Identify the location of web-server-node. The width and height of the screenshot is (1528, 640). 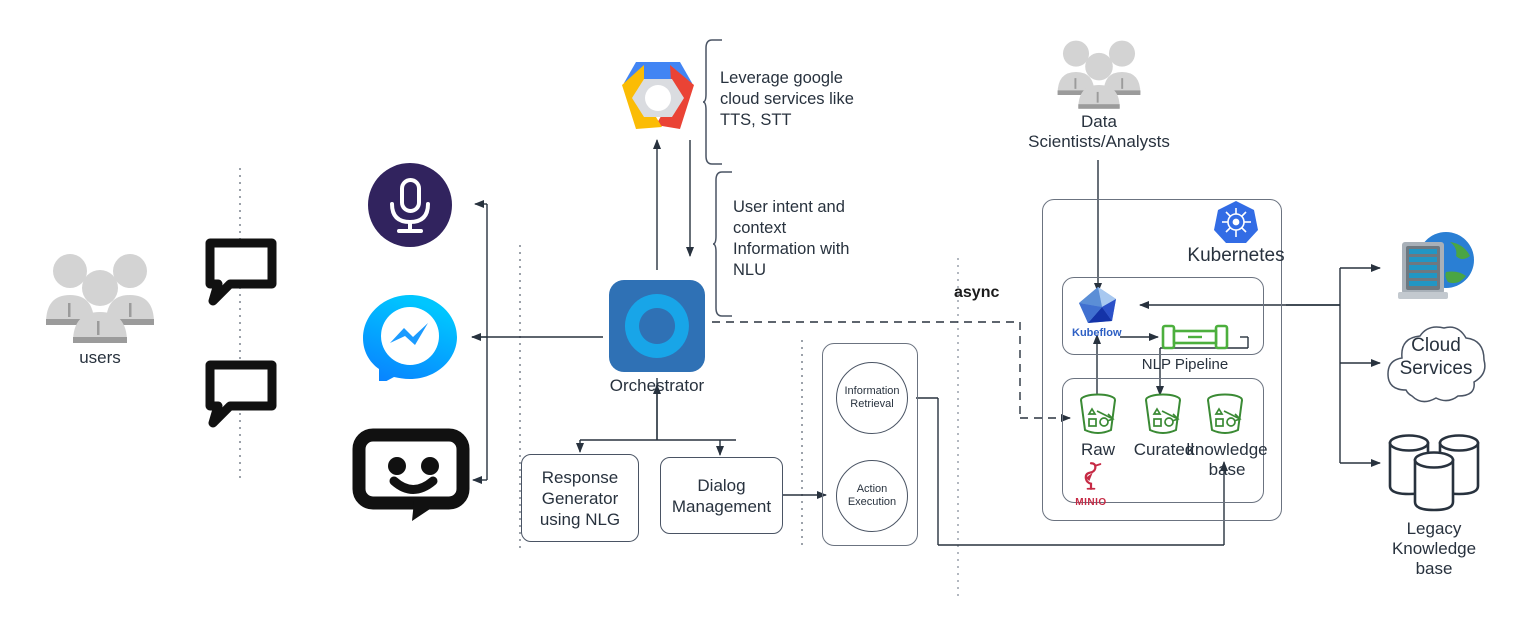
(1434, 268).